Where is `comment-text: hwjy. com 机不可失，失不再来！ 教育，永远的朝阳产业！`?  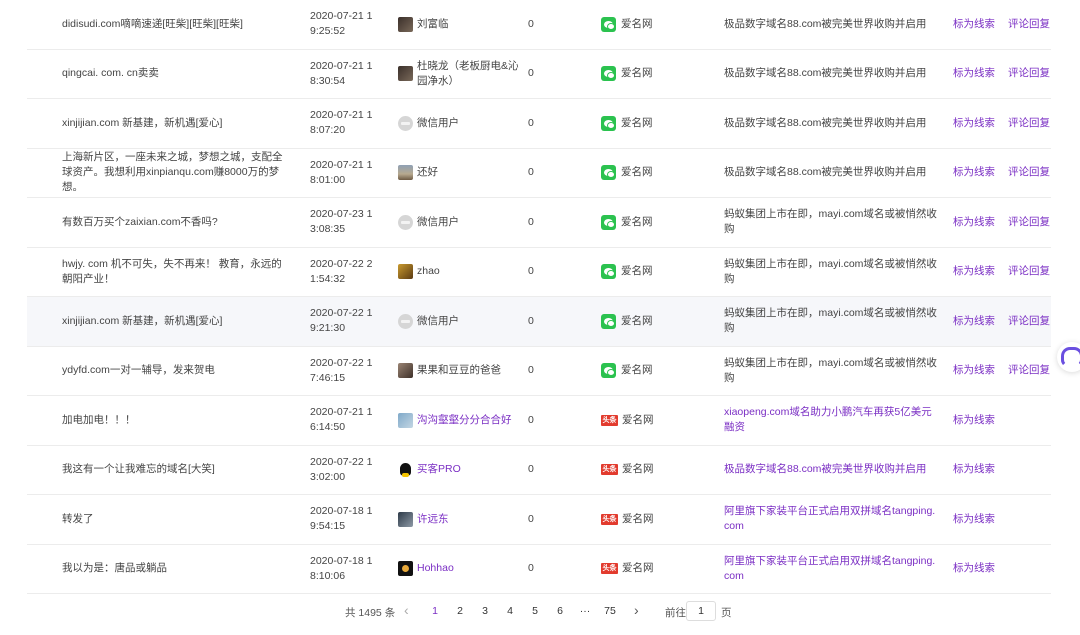 comment-text: hwjy. com 机不可失，失不再来！ 教育，永远的朝阳产业！ is located at coordinates (172, 271).